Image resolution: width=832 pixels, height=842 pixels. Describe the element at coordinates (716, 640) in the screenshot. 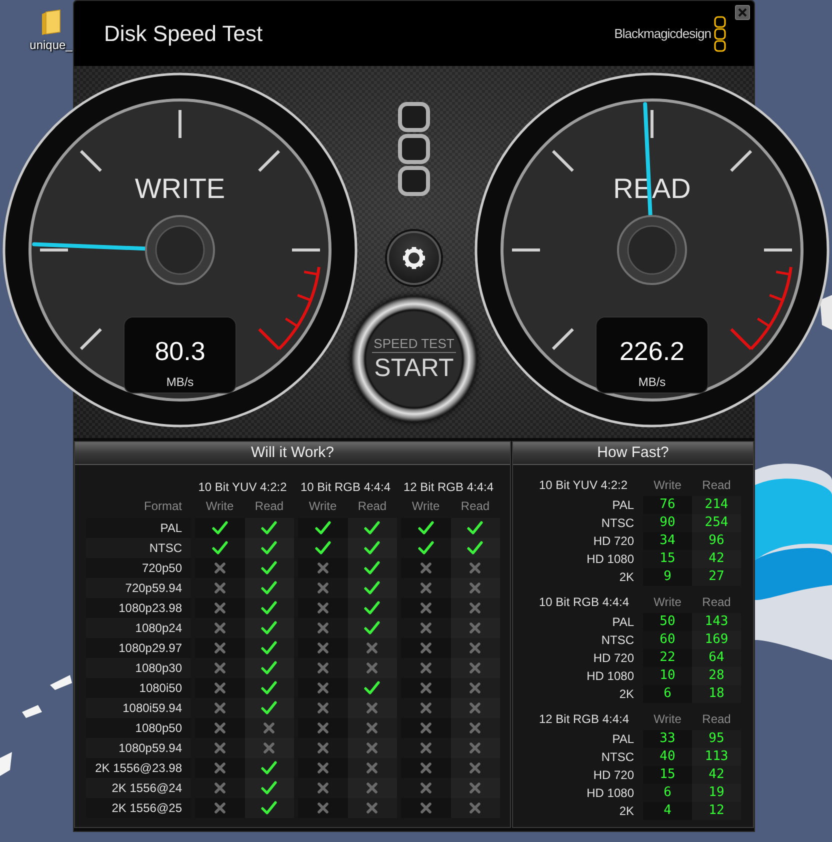

I see `table-cell: 169` at that location.